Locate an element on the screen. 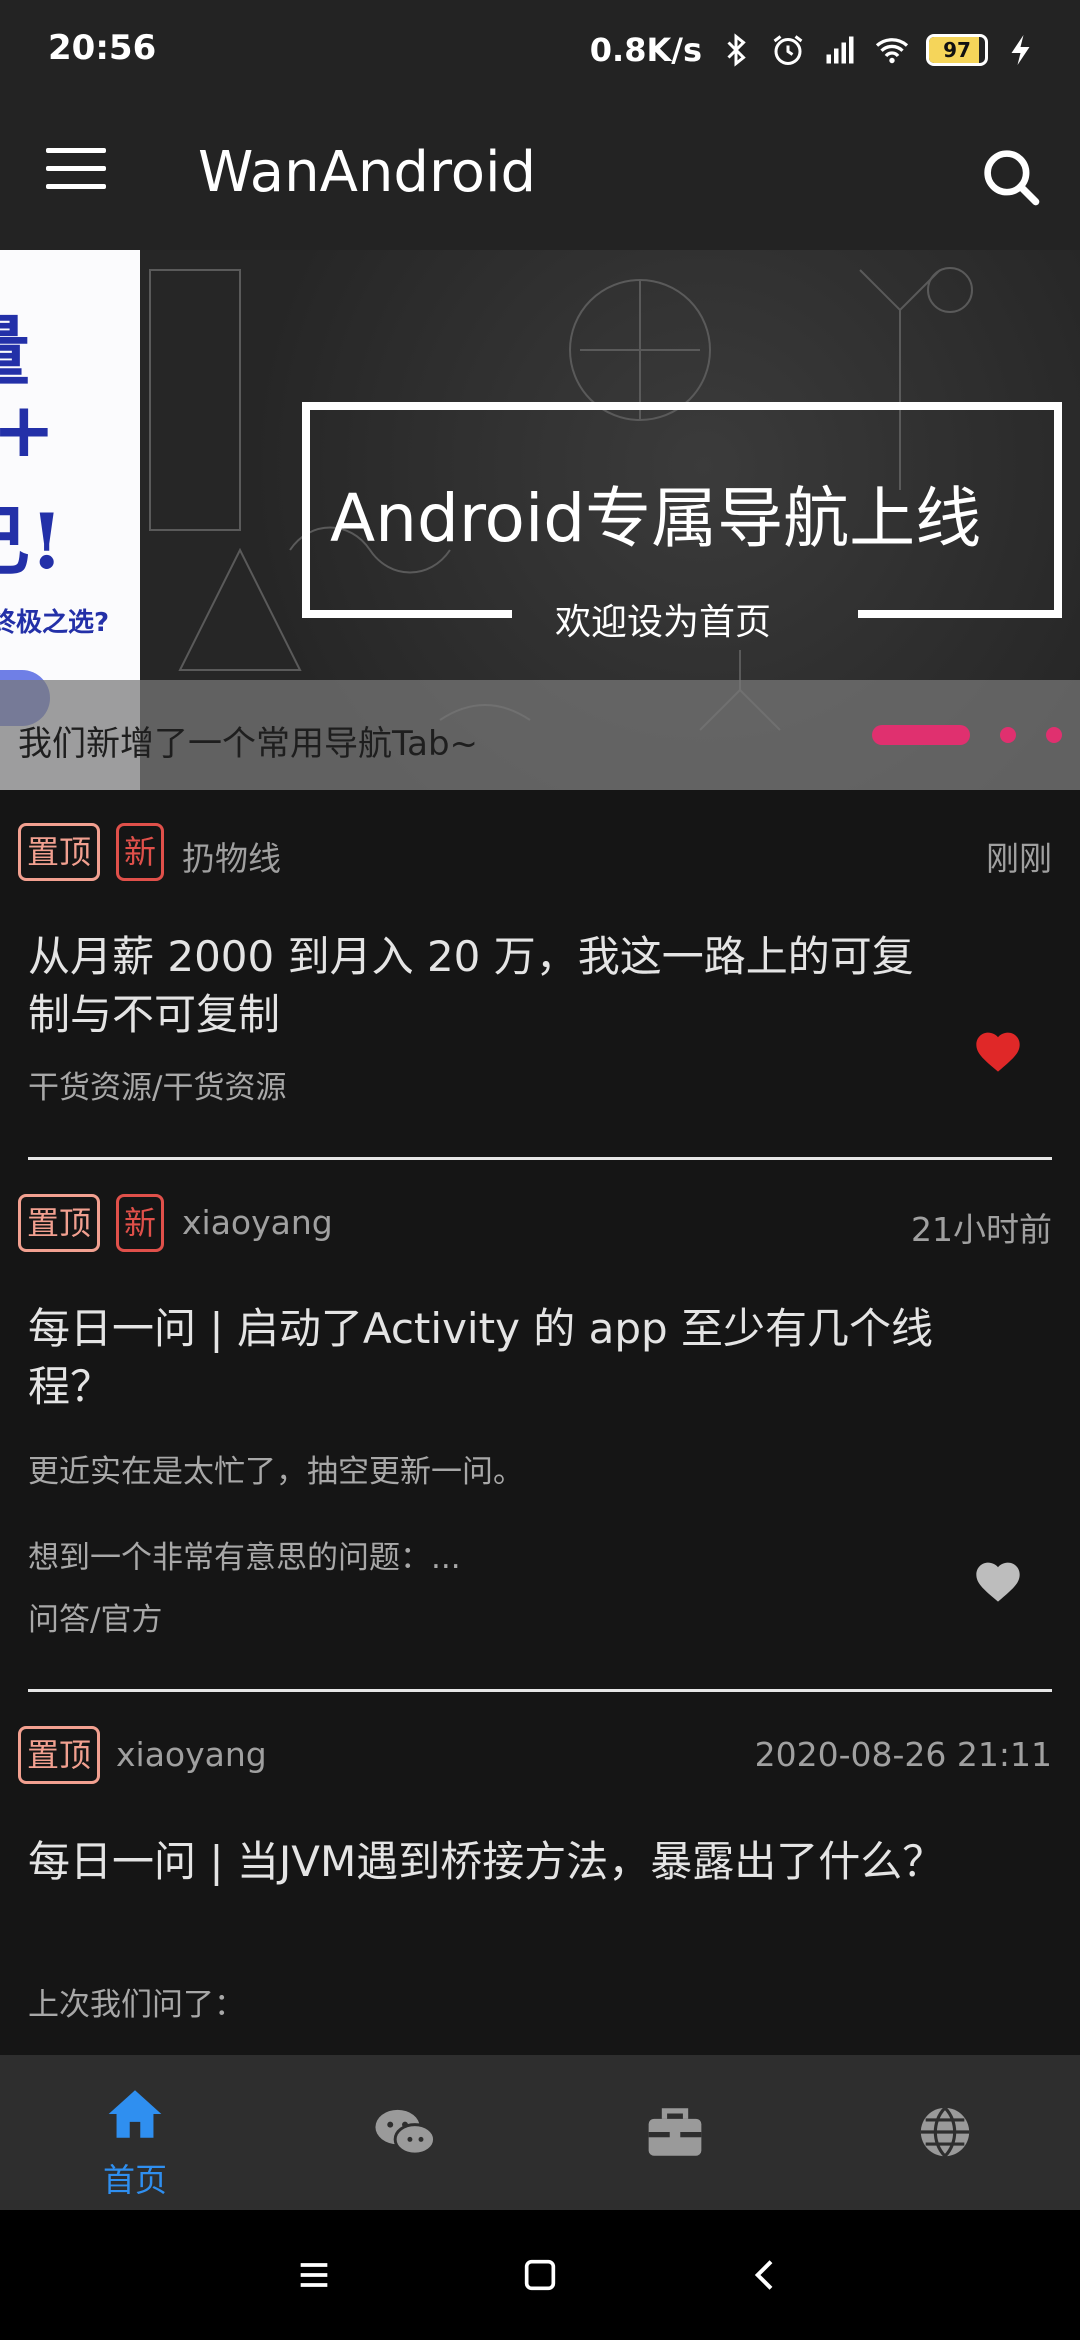 This screenshot has height=2340, width=1080. banner-frame-line-left is located at coordinates (407, 614).